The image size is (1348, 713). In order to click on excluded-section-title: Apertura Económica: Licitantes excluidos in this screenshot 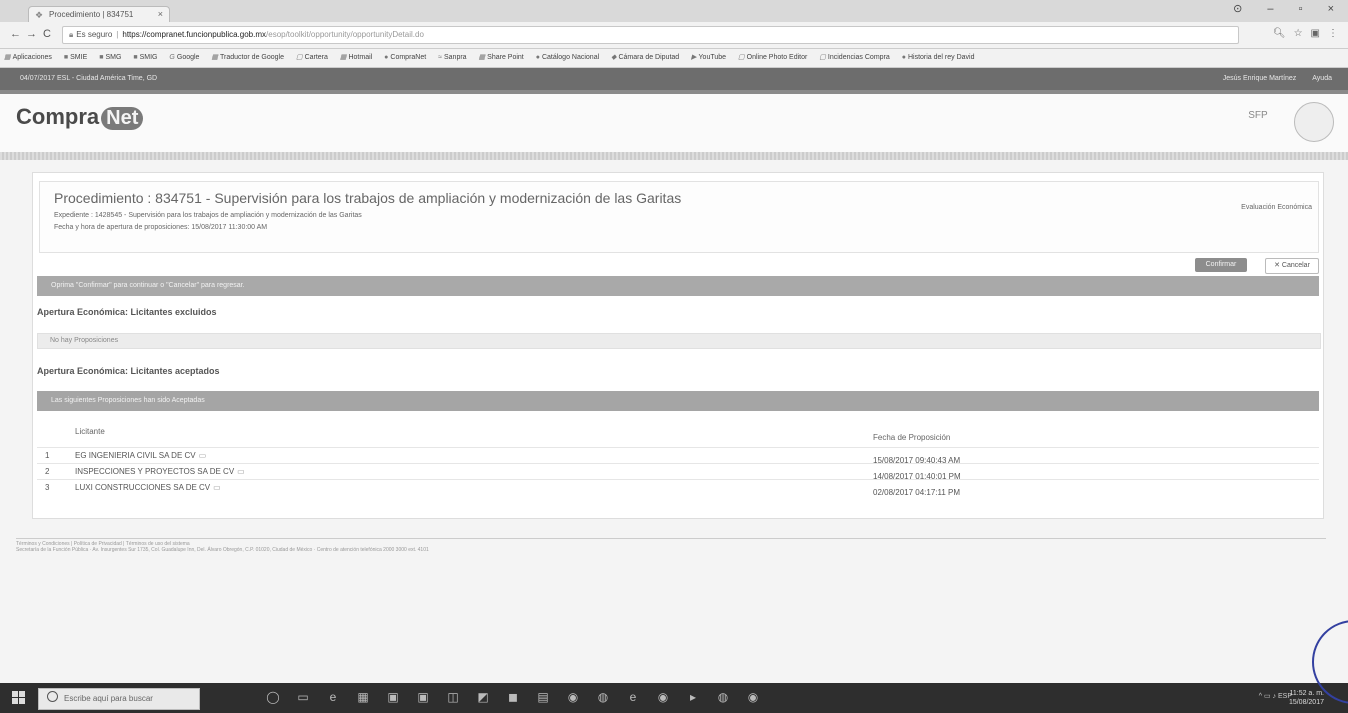, I will do `click(127, 312)`.